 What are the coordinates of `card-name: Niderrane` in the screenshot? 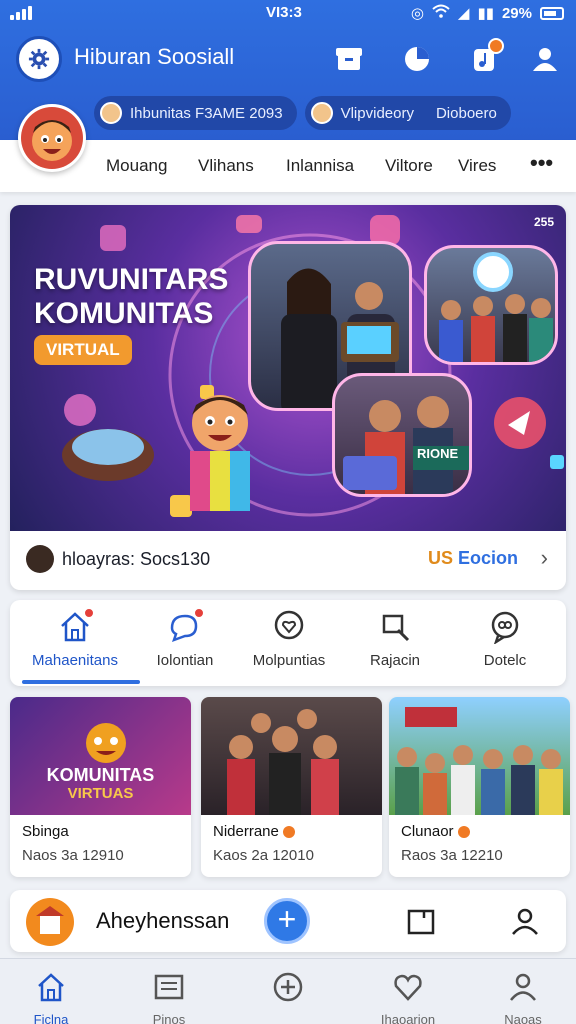 It's located at (254, 831).